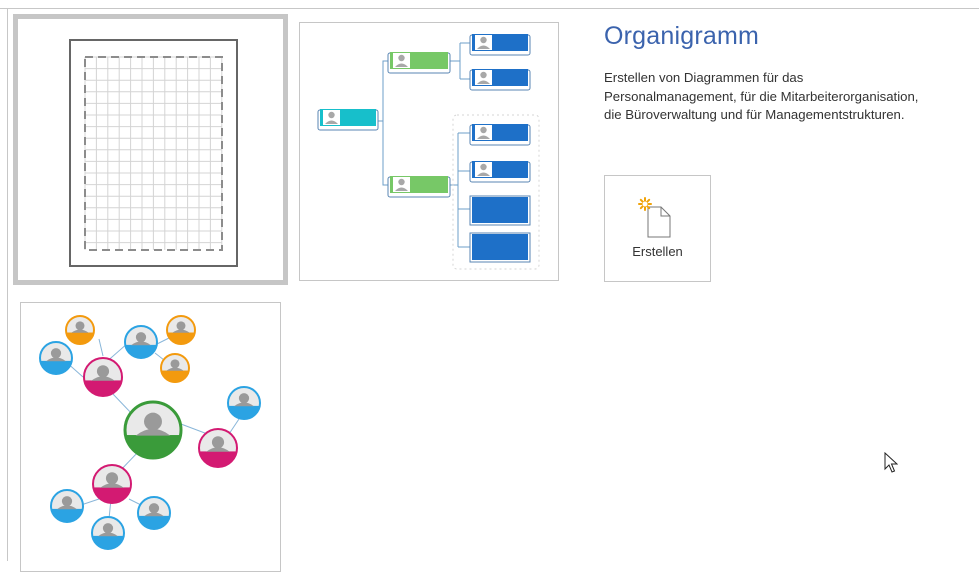 The height and width of the screenshot is (572, 979). What do you see at coordinates (657, 251) in the screenshot?
I see `create-button-label: Erstellen` at bounding box center [657, 251].